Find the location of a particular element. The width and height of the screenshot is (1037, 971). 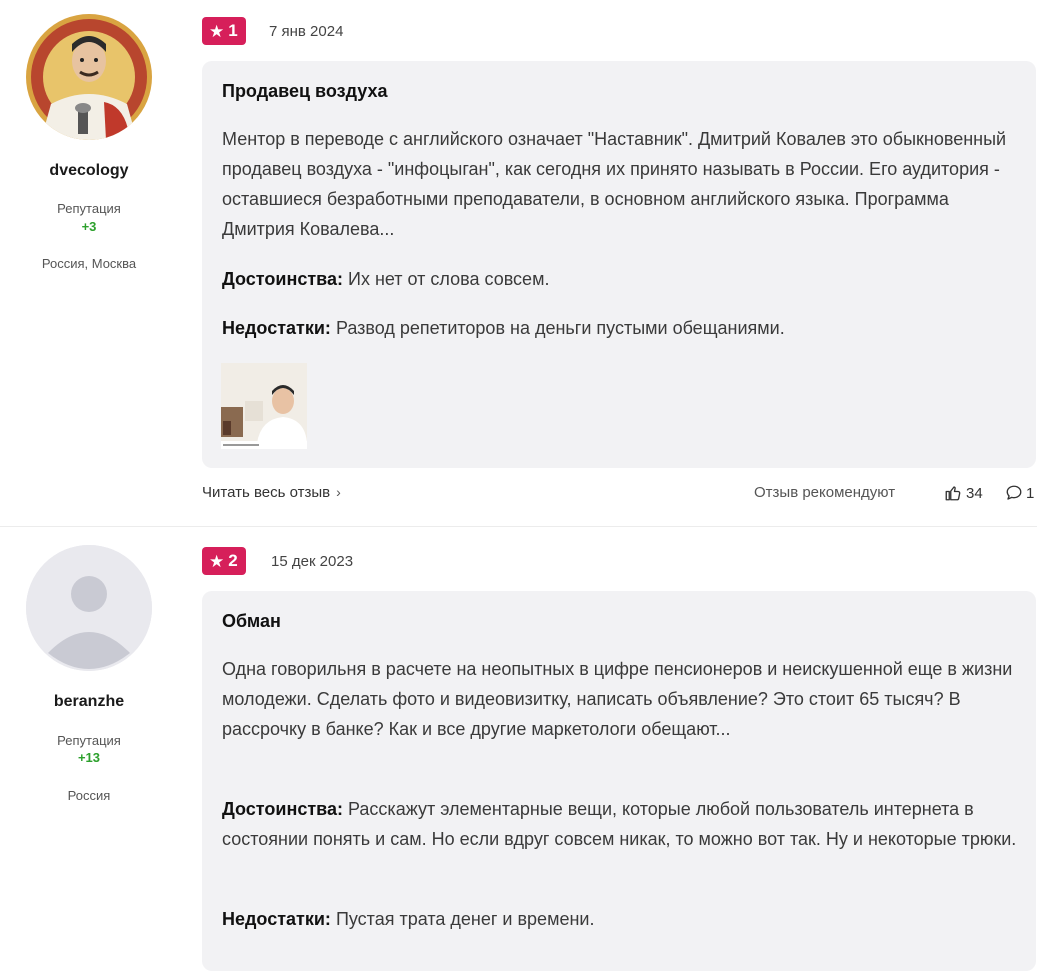

rating-value: 1 is located at coordinates (233, 30).